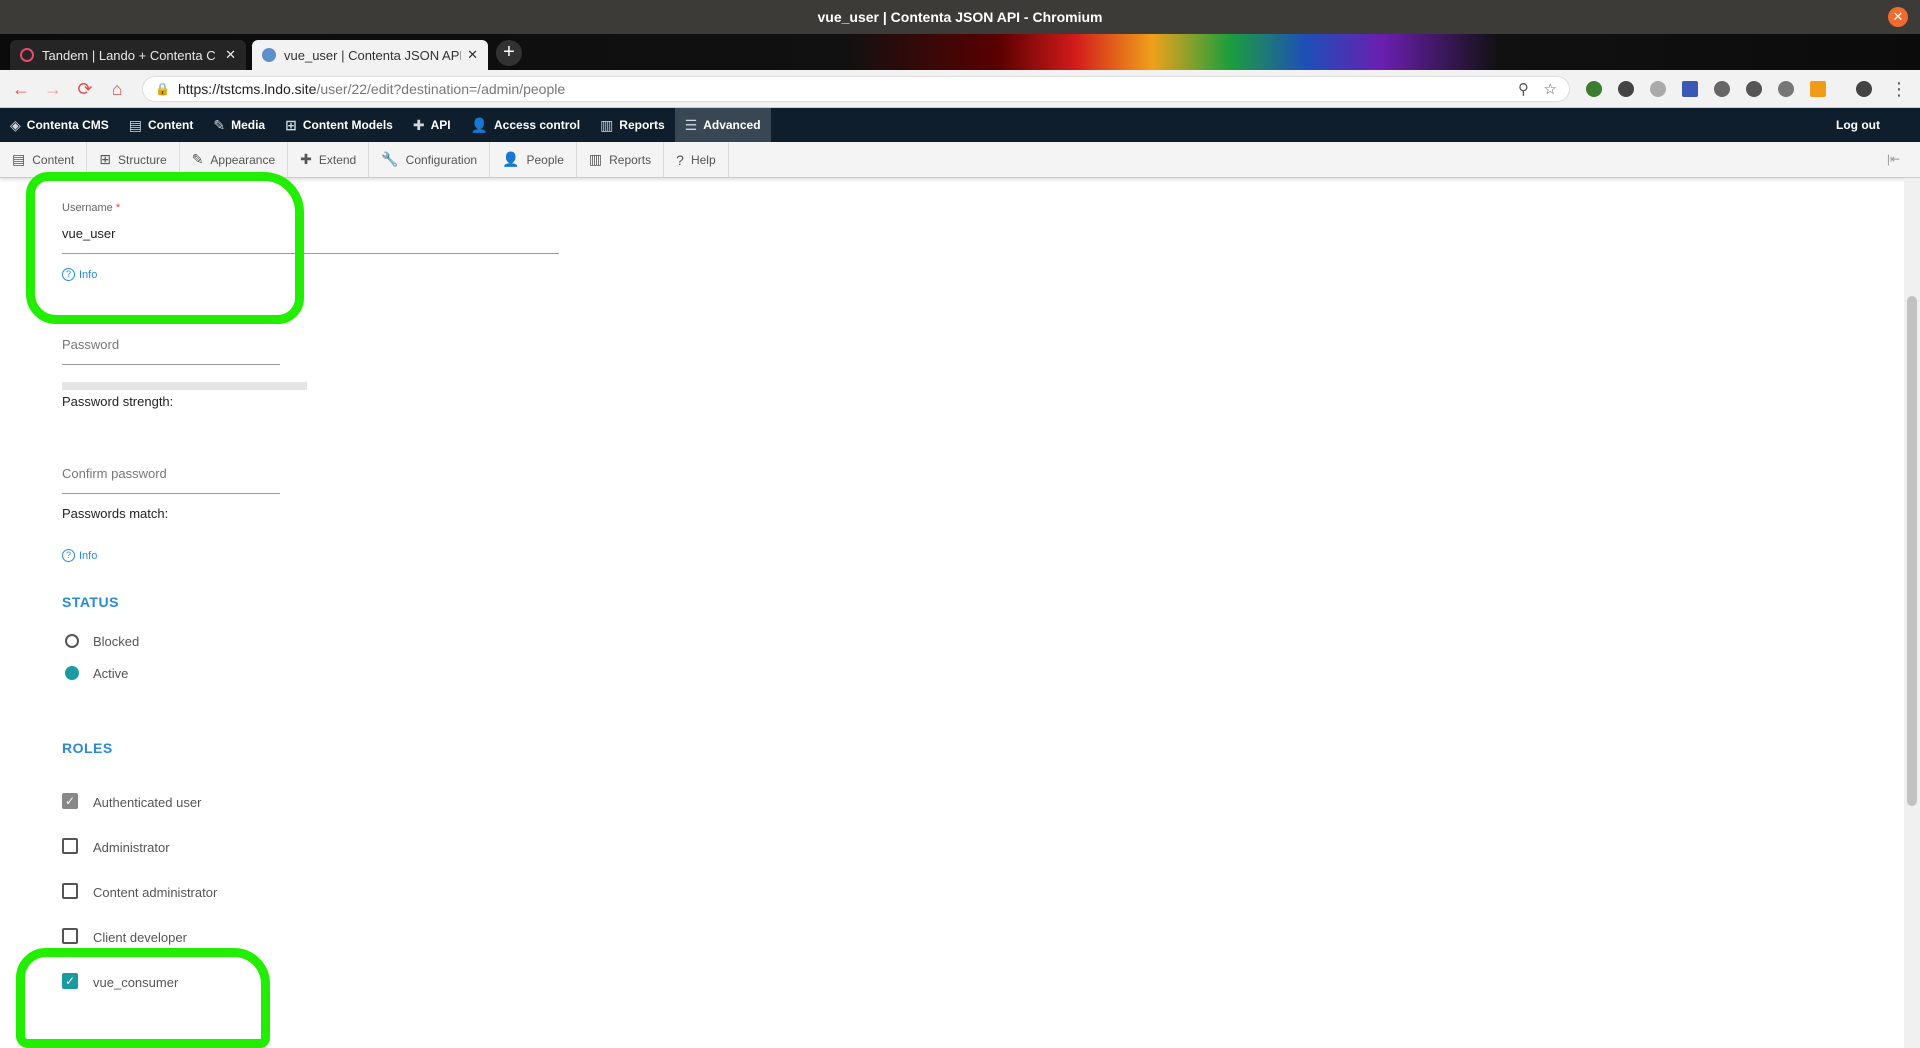 Image resolution: width=1920 pixels, height=1048 pixels. What do you see at coordinates (118, 401) in the screenshot?
I see `password-strength-label: Password strength:` at bounding box center [118, 401].